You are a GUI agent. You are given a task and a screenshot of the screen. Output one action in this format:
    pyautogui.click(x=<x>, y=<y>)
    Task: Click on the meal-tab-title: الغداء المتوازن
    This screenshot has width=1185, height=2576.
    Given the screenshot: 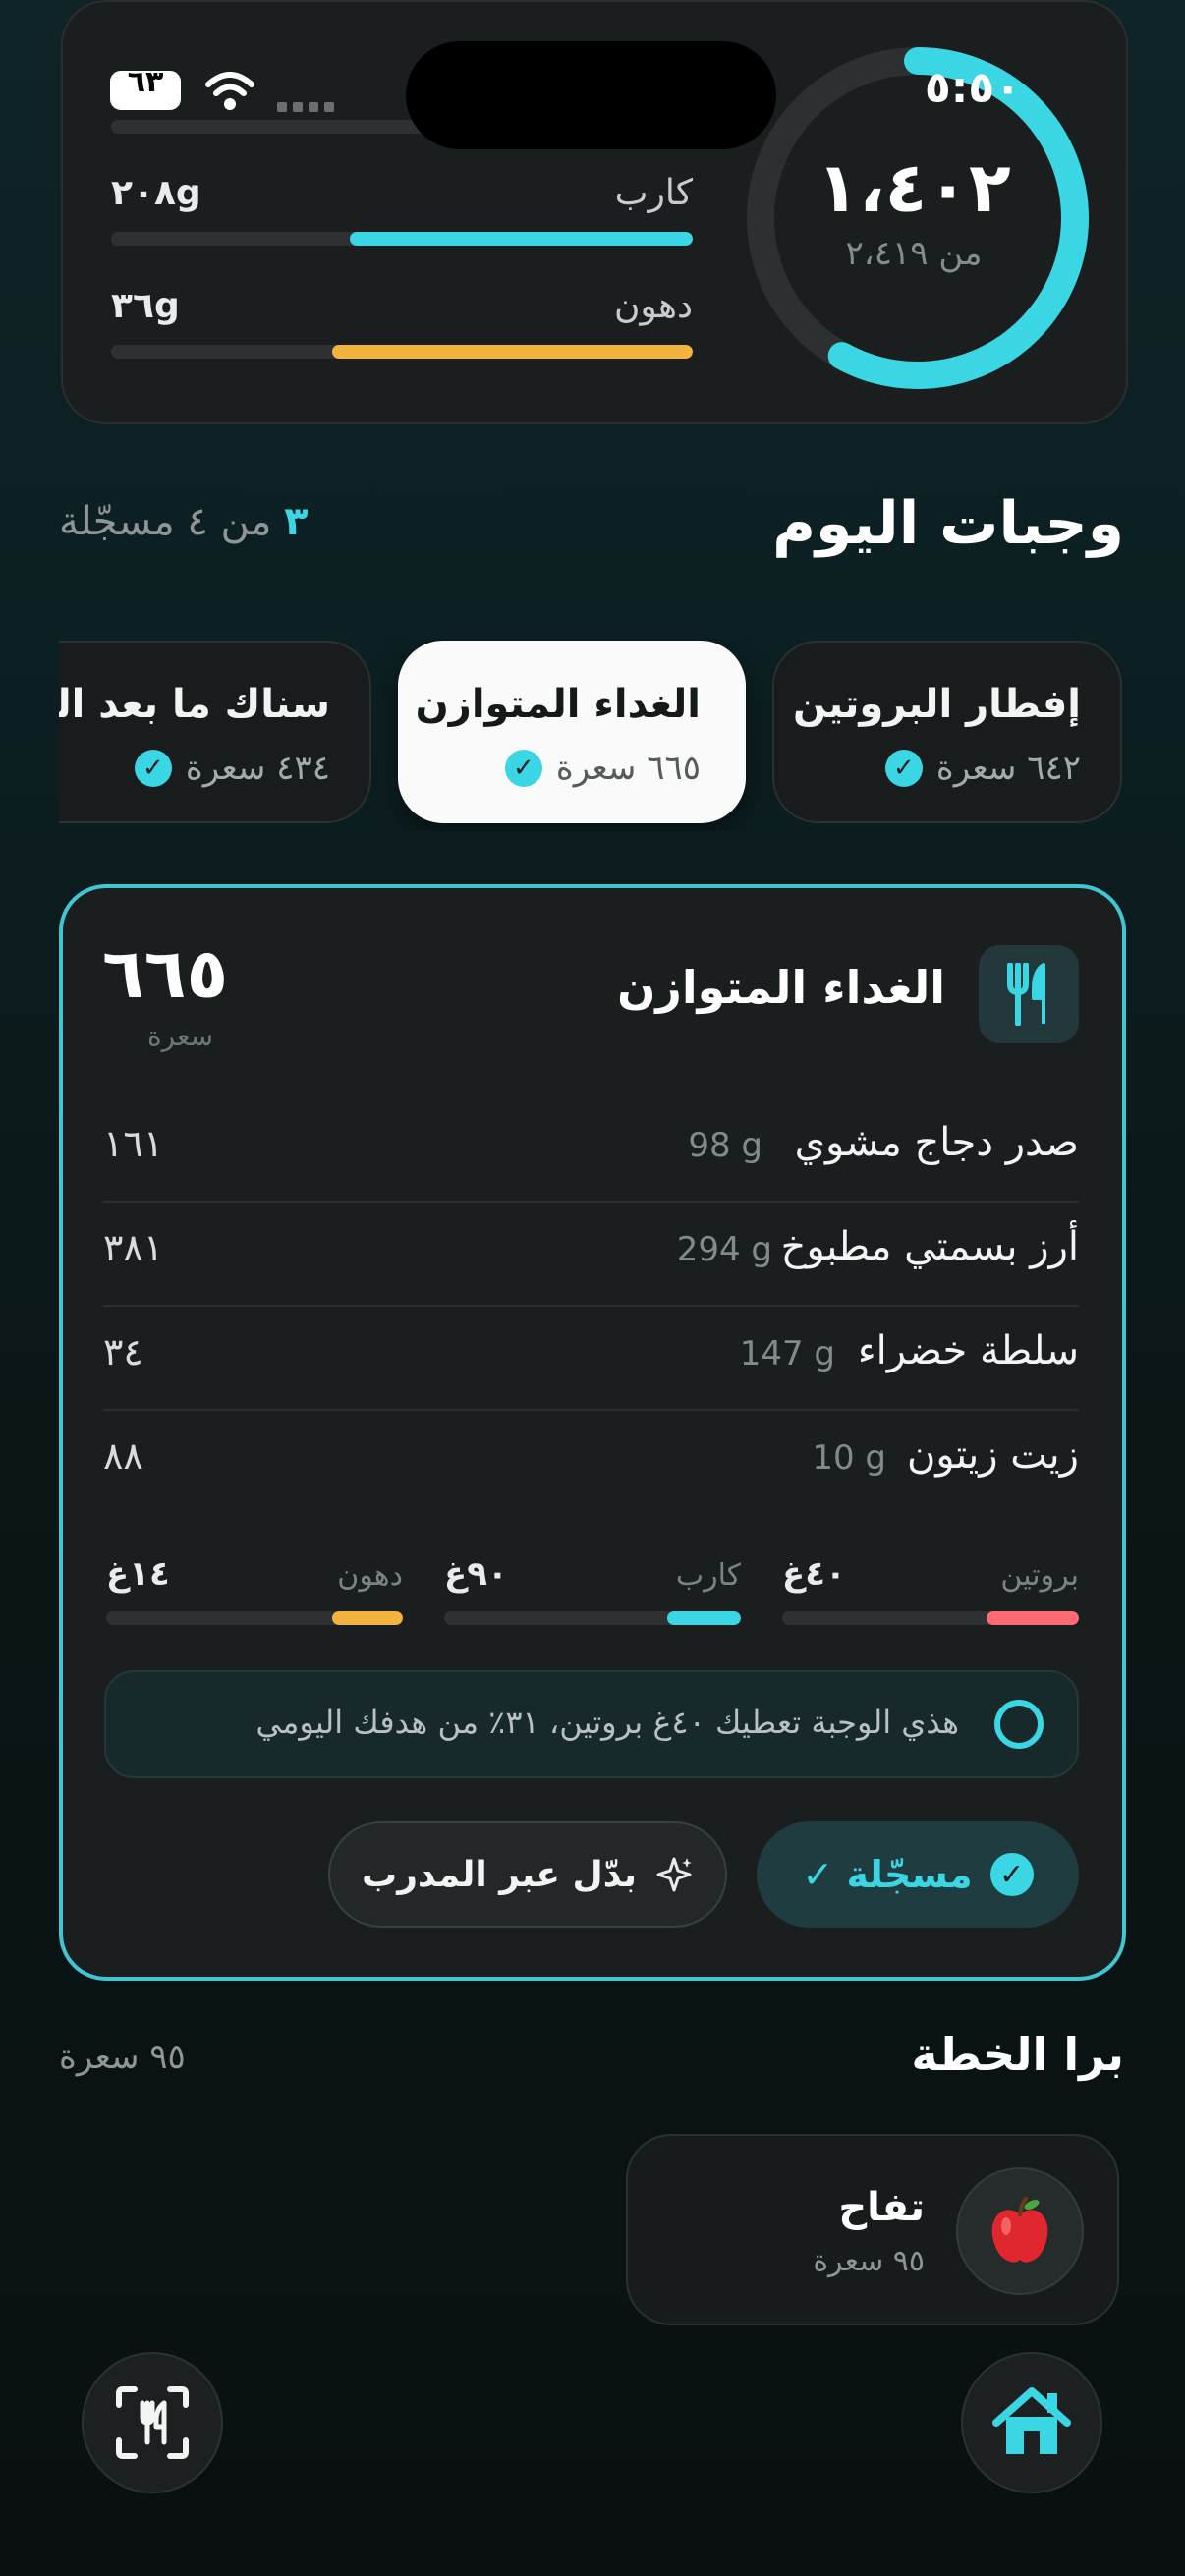 What is the action you would take?
    pyautogui.click(x=558, y=704)
    